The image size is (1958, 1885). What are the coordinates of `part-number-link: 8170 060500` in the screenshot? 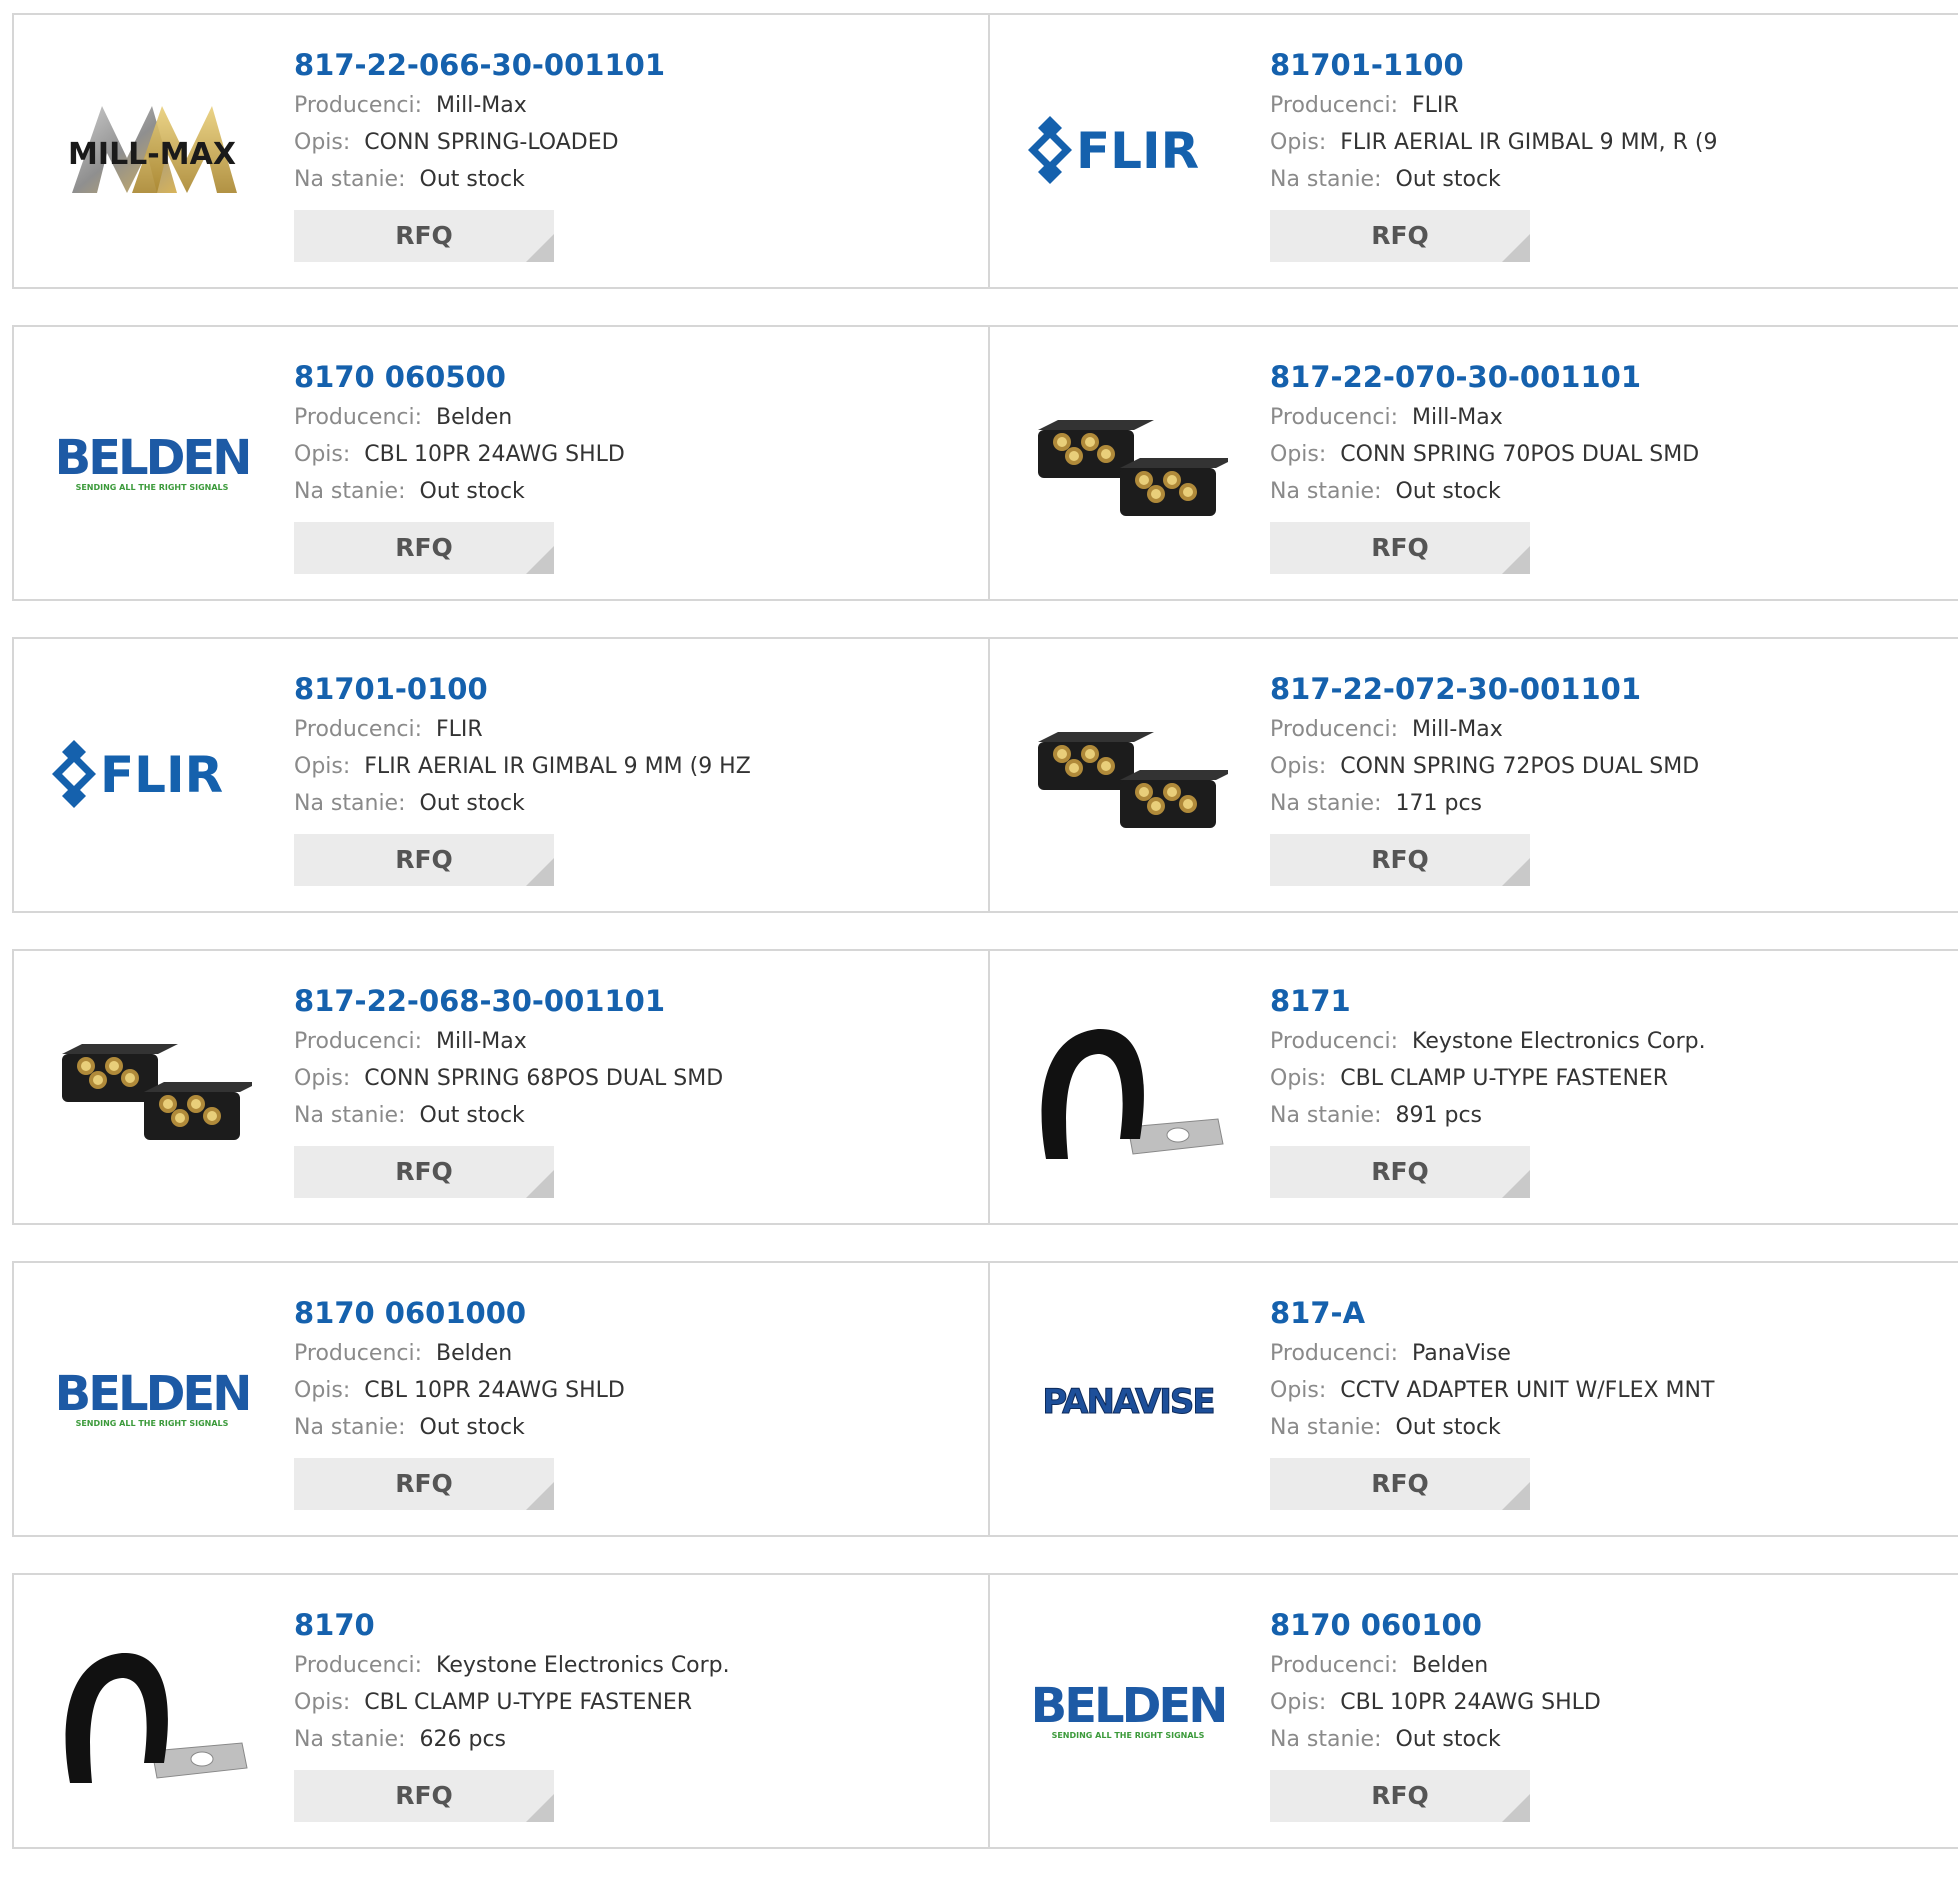 It's located at (459, 377).